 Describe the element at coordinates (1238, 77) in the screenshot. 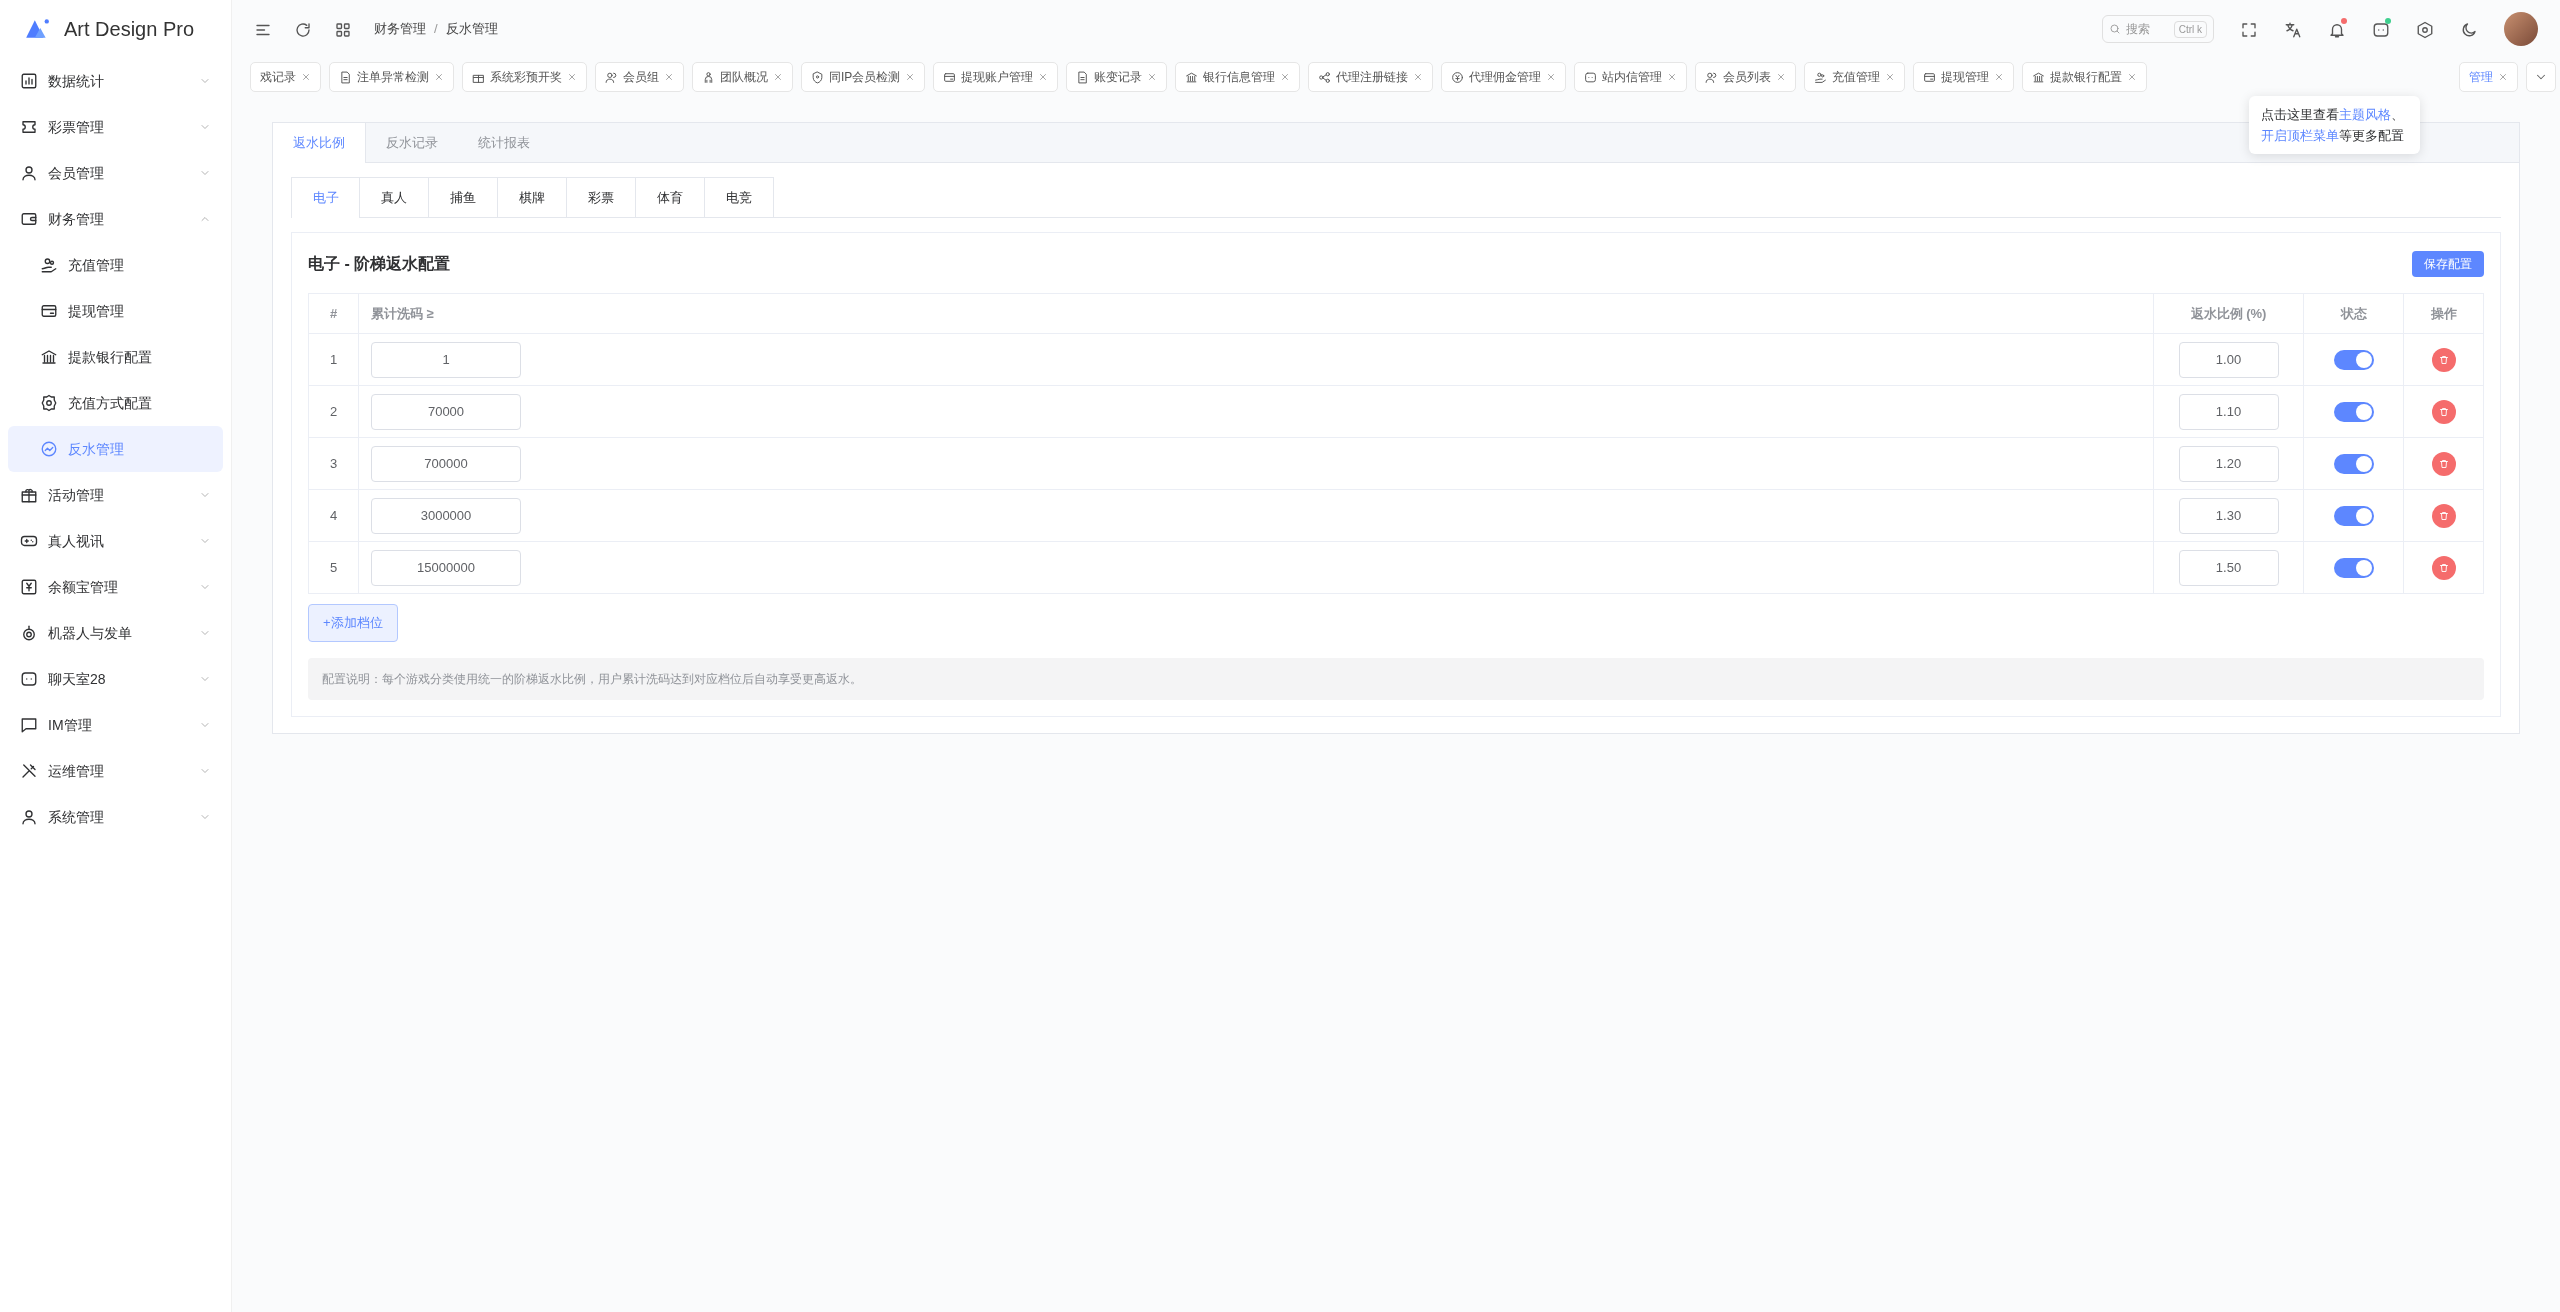

I see `page-tab: 银行信息管理` at that location.